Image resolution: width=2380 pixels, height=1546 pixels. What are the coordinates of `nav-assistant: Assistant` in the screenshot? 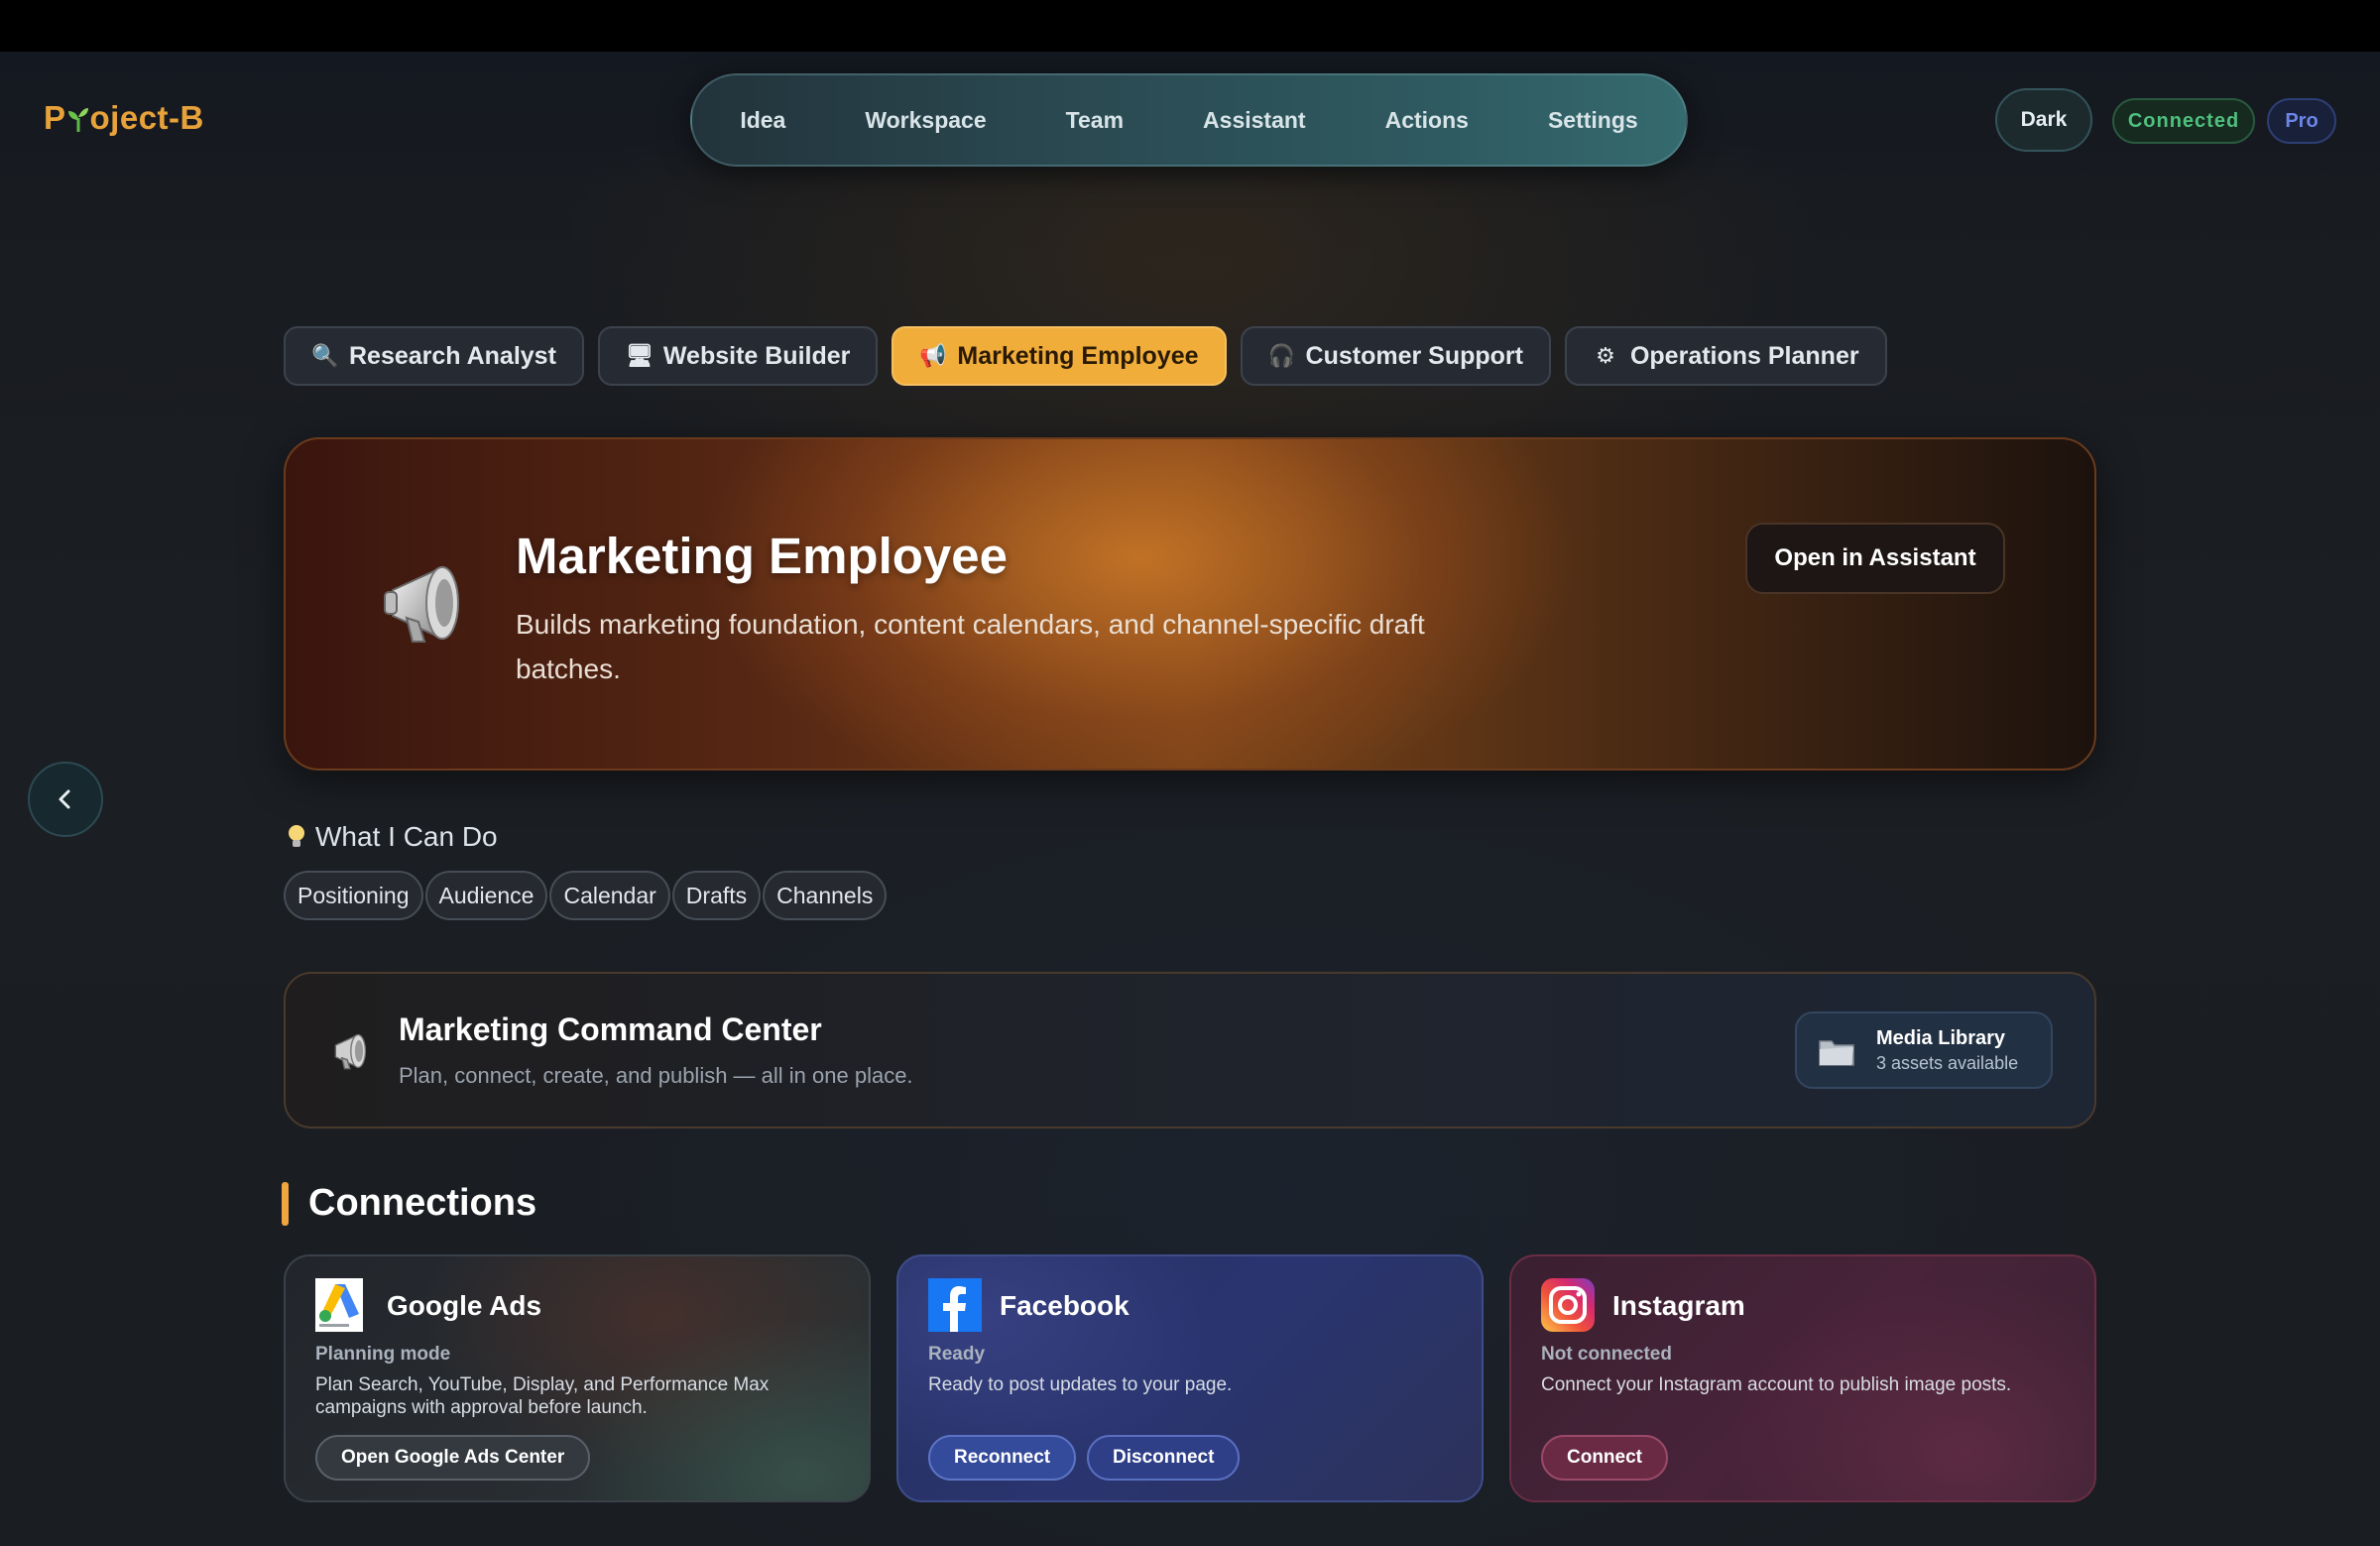 It's located at (1254, 120).